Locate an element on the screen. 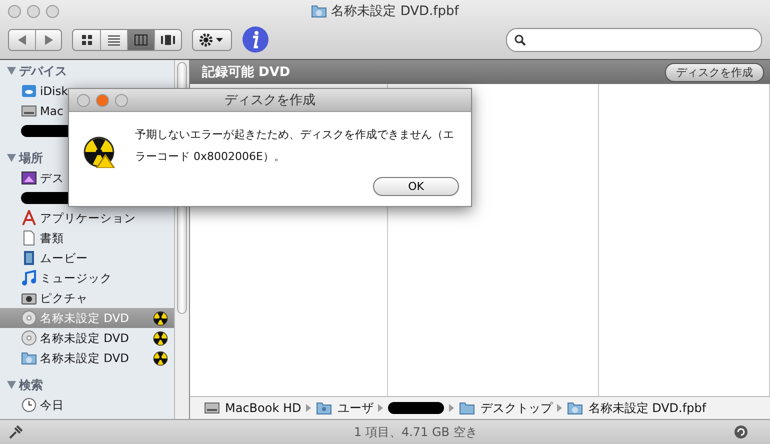 The image size is (770, 444). sidebar-section-title: デバイス is located at coordinates (43, 71).